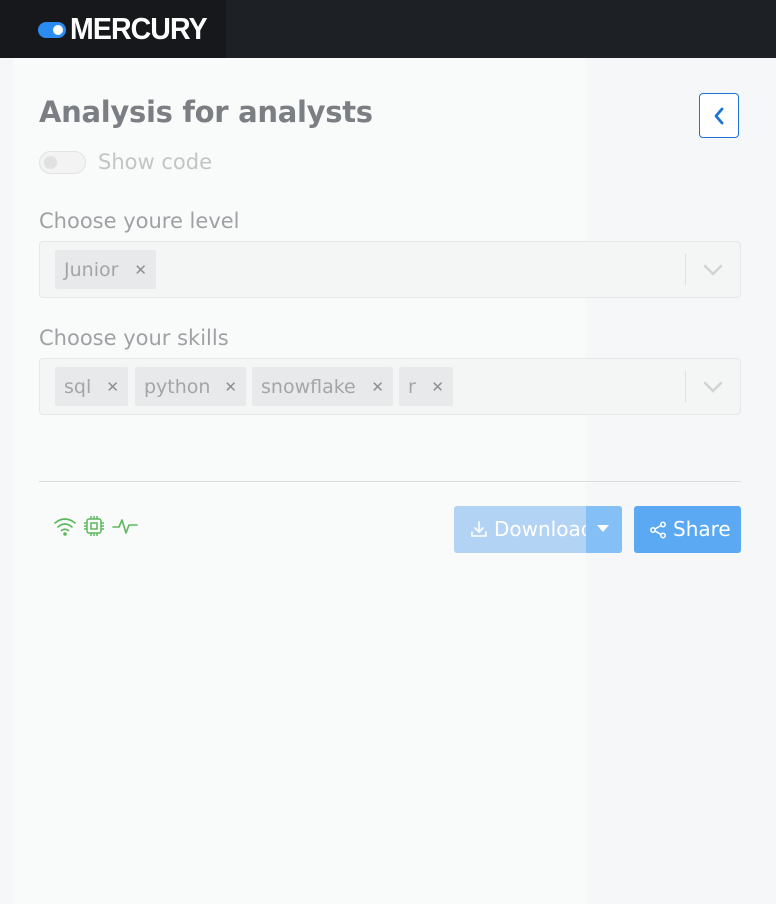  I want to click on chip-label: sql, so click(78, 386).